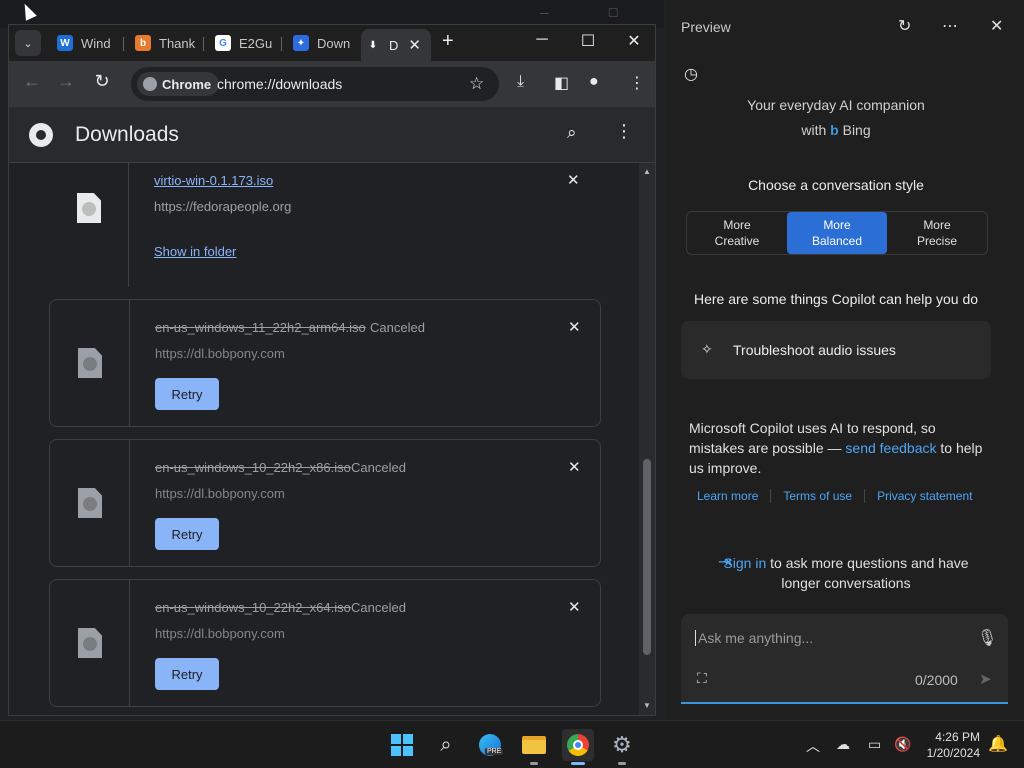 The width and height of the screenshot is (1024, 768). Describe the element at coordinates (647, 705) in the screenshot. I see `scroll-down-arrow-icon: ▼` at that location.